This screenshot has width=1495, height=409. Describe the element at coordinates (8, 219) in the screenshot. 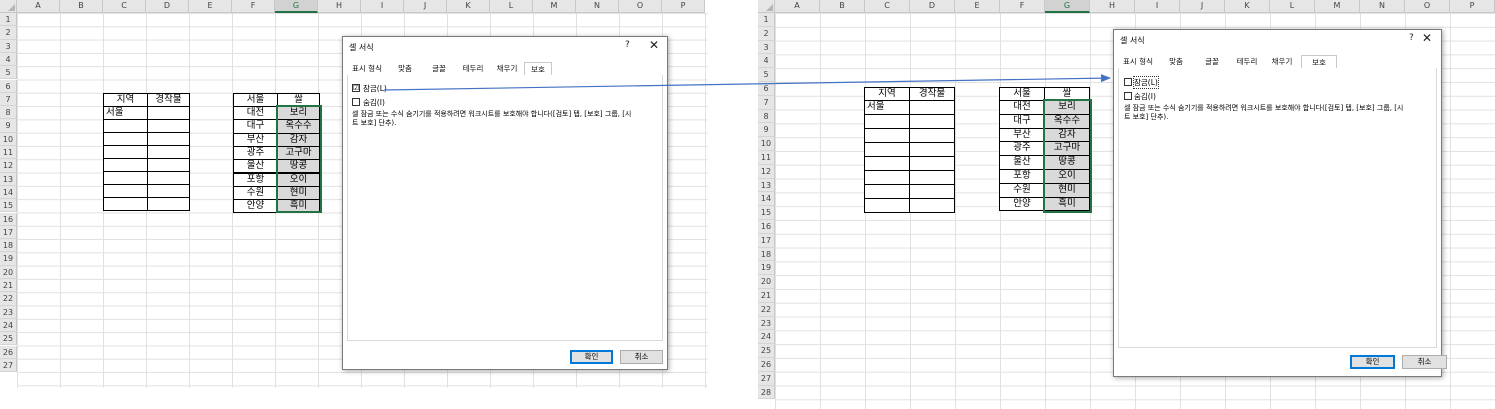

I see `row-header-16: 16` at that location.